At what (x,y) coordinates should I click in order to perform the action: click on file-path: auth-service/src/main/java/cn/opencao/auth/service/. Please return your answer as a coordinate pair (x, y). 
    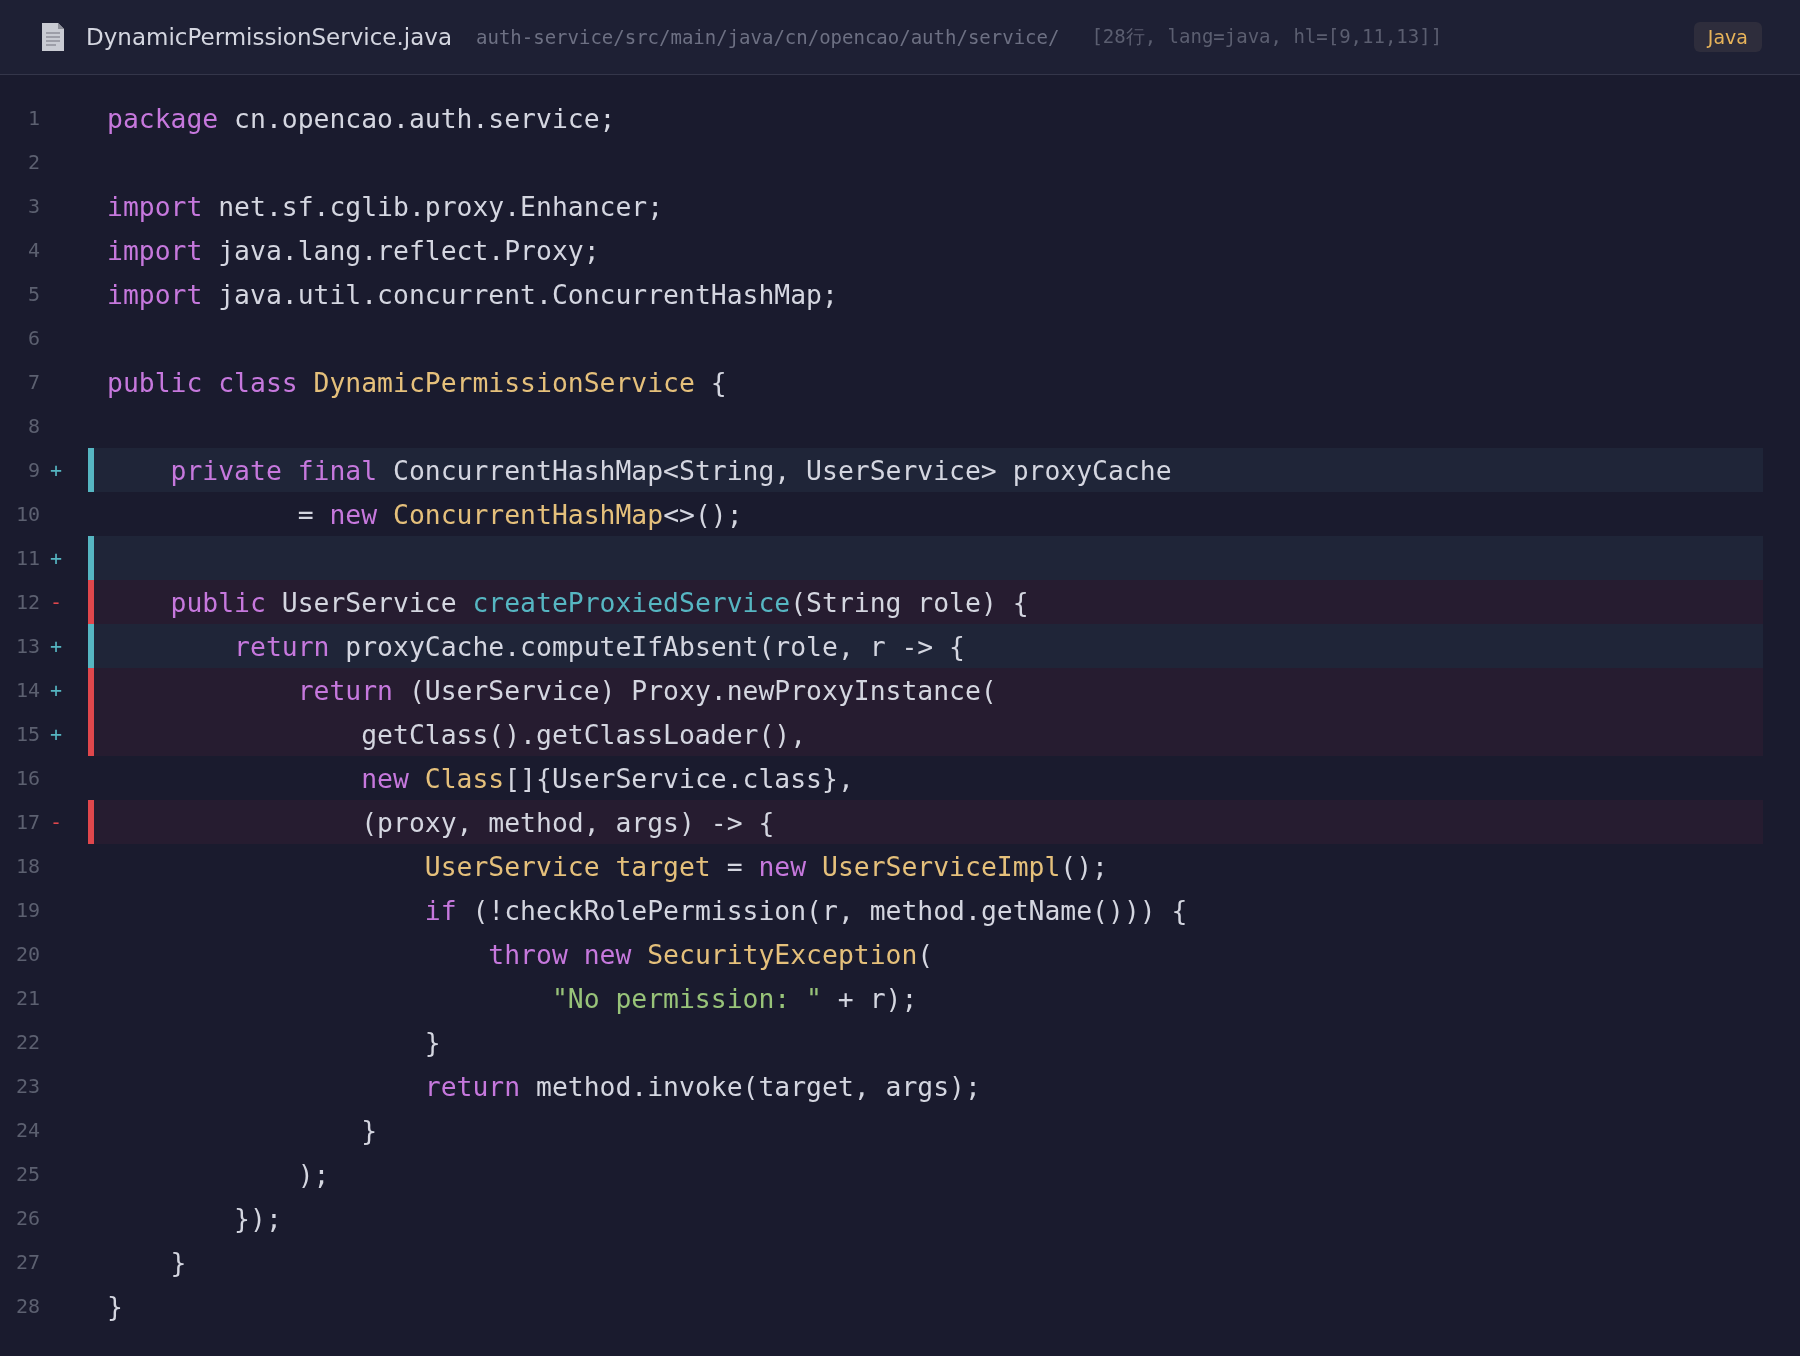
    Looking at the image, I should click on (768, 37).